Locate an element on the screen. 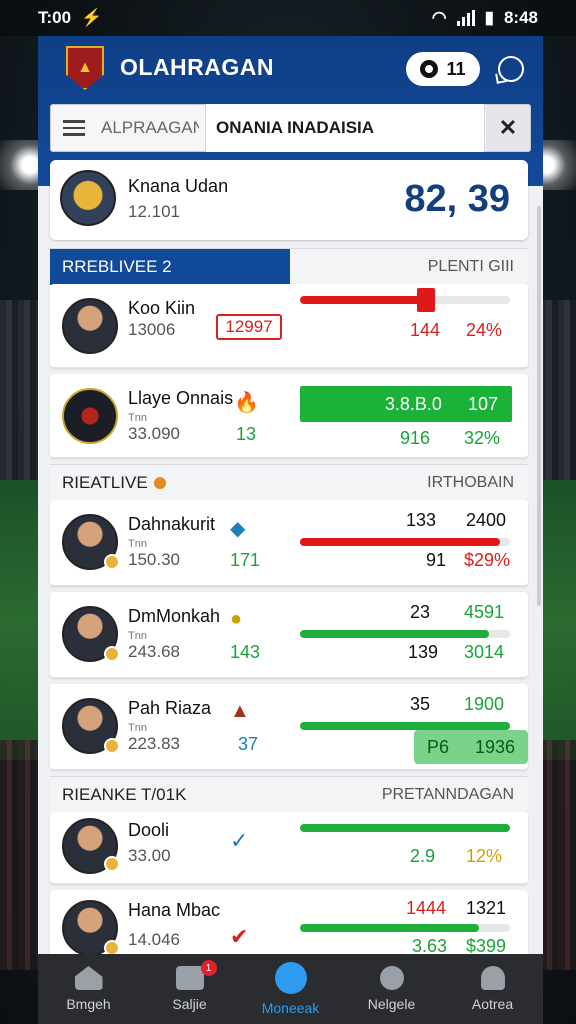  highlight-chip: P6 1936 is located at coordinates (471, 747).